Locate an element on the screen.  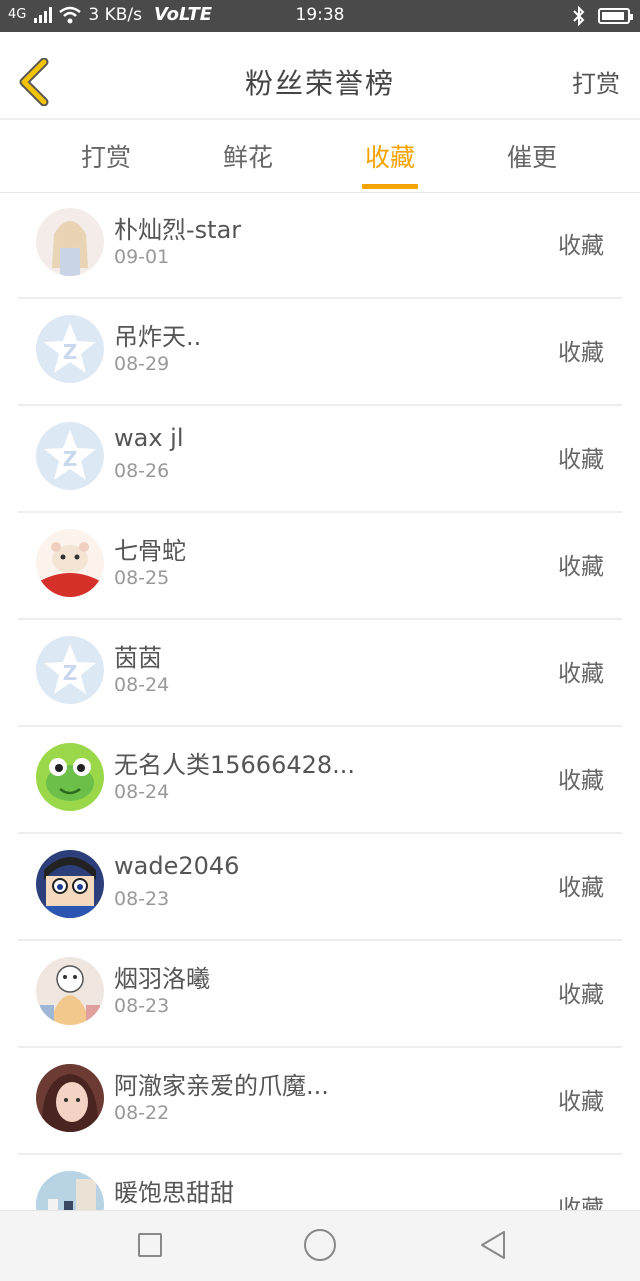
home-icon is located at coordinates (320, 1245).